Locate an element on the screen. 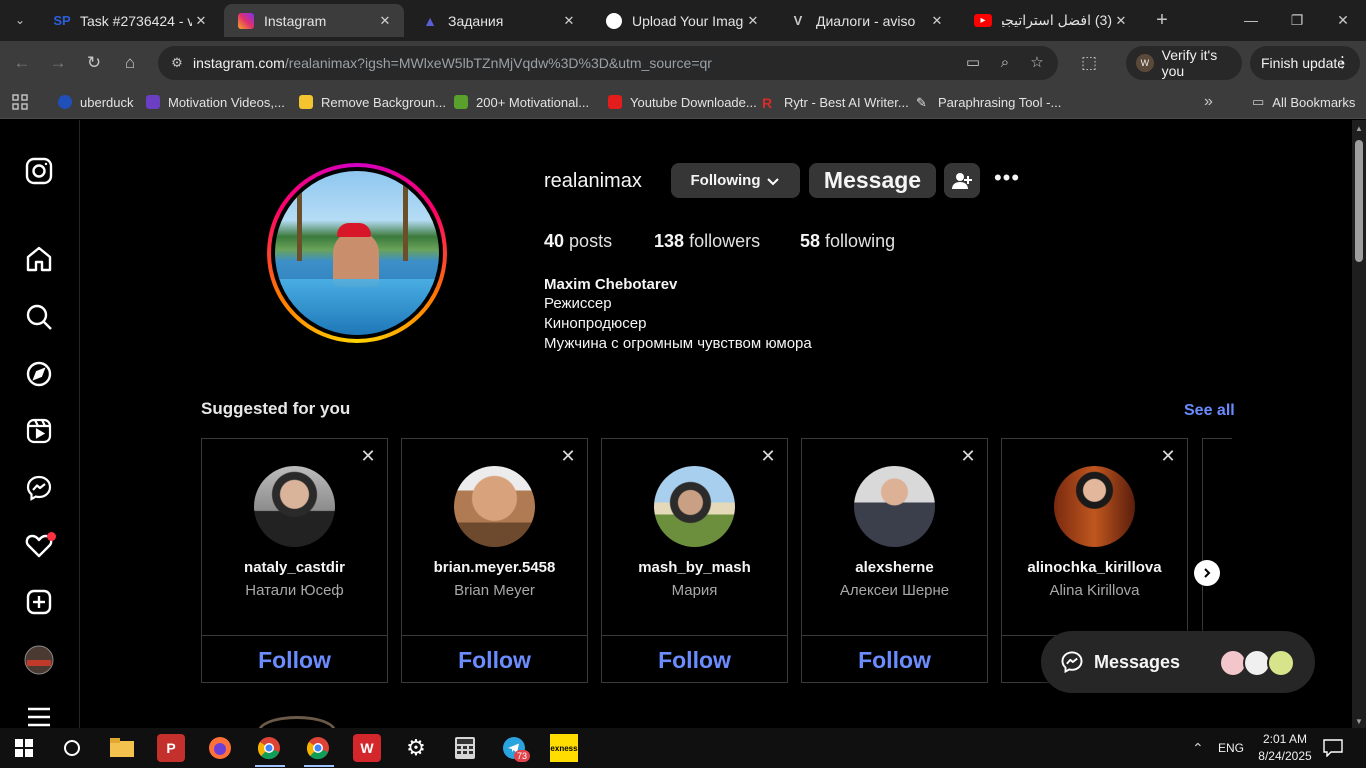 The width and height of the screenshot is (1366, 768). suggestion-username: nataly_castdir is located at coordinates (294, 567).